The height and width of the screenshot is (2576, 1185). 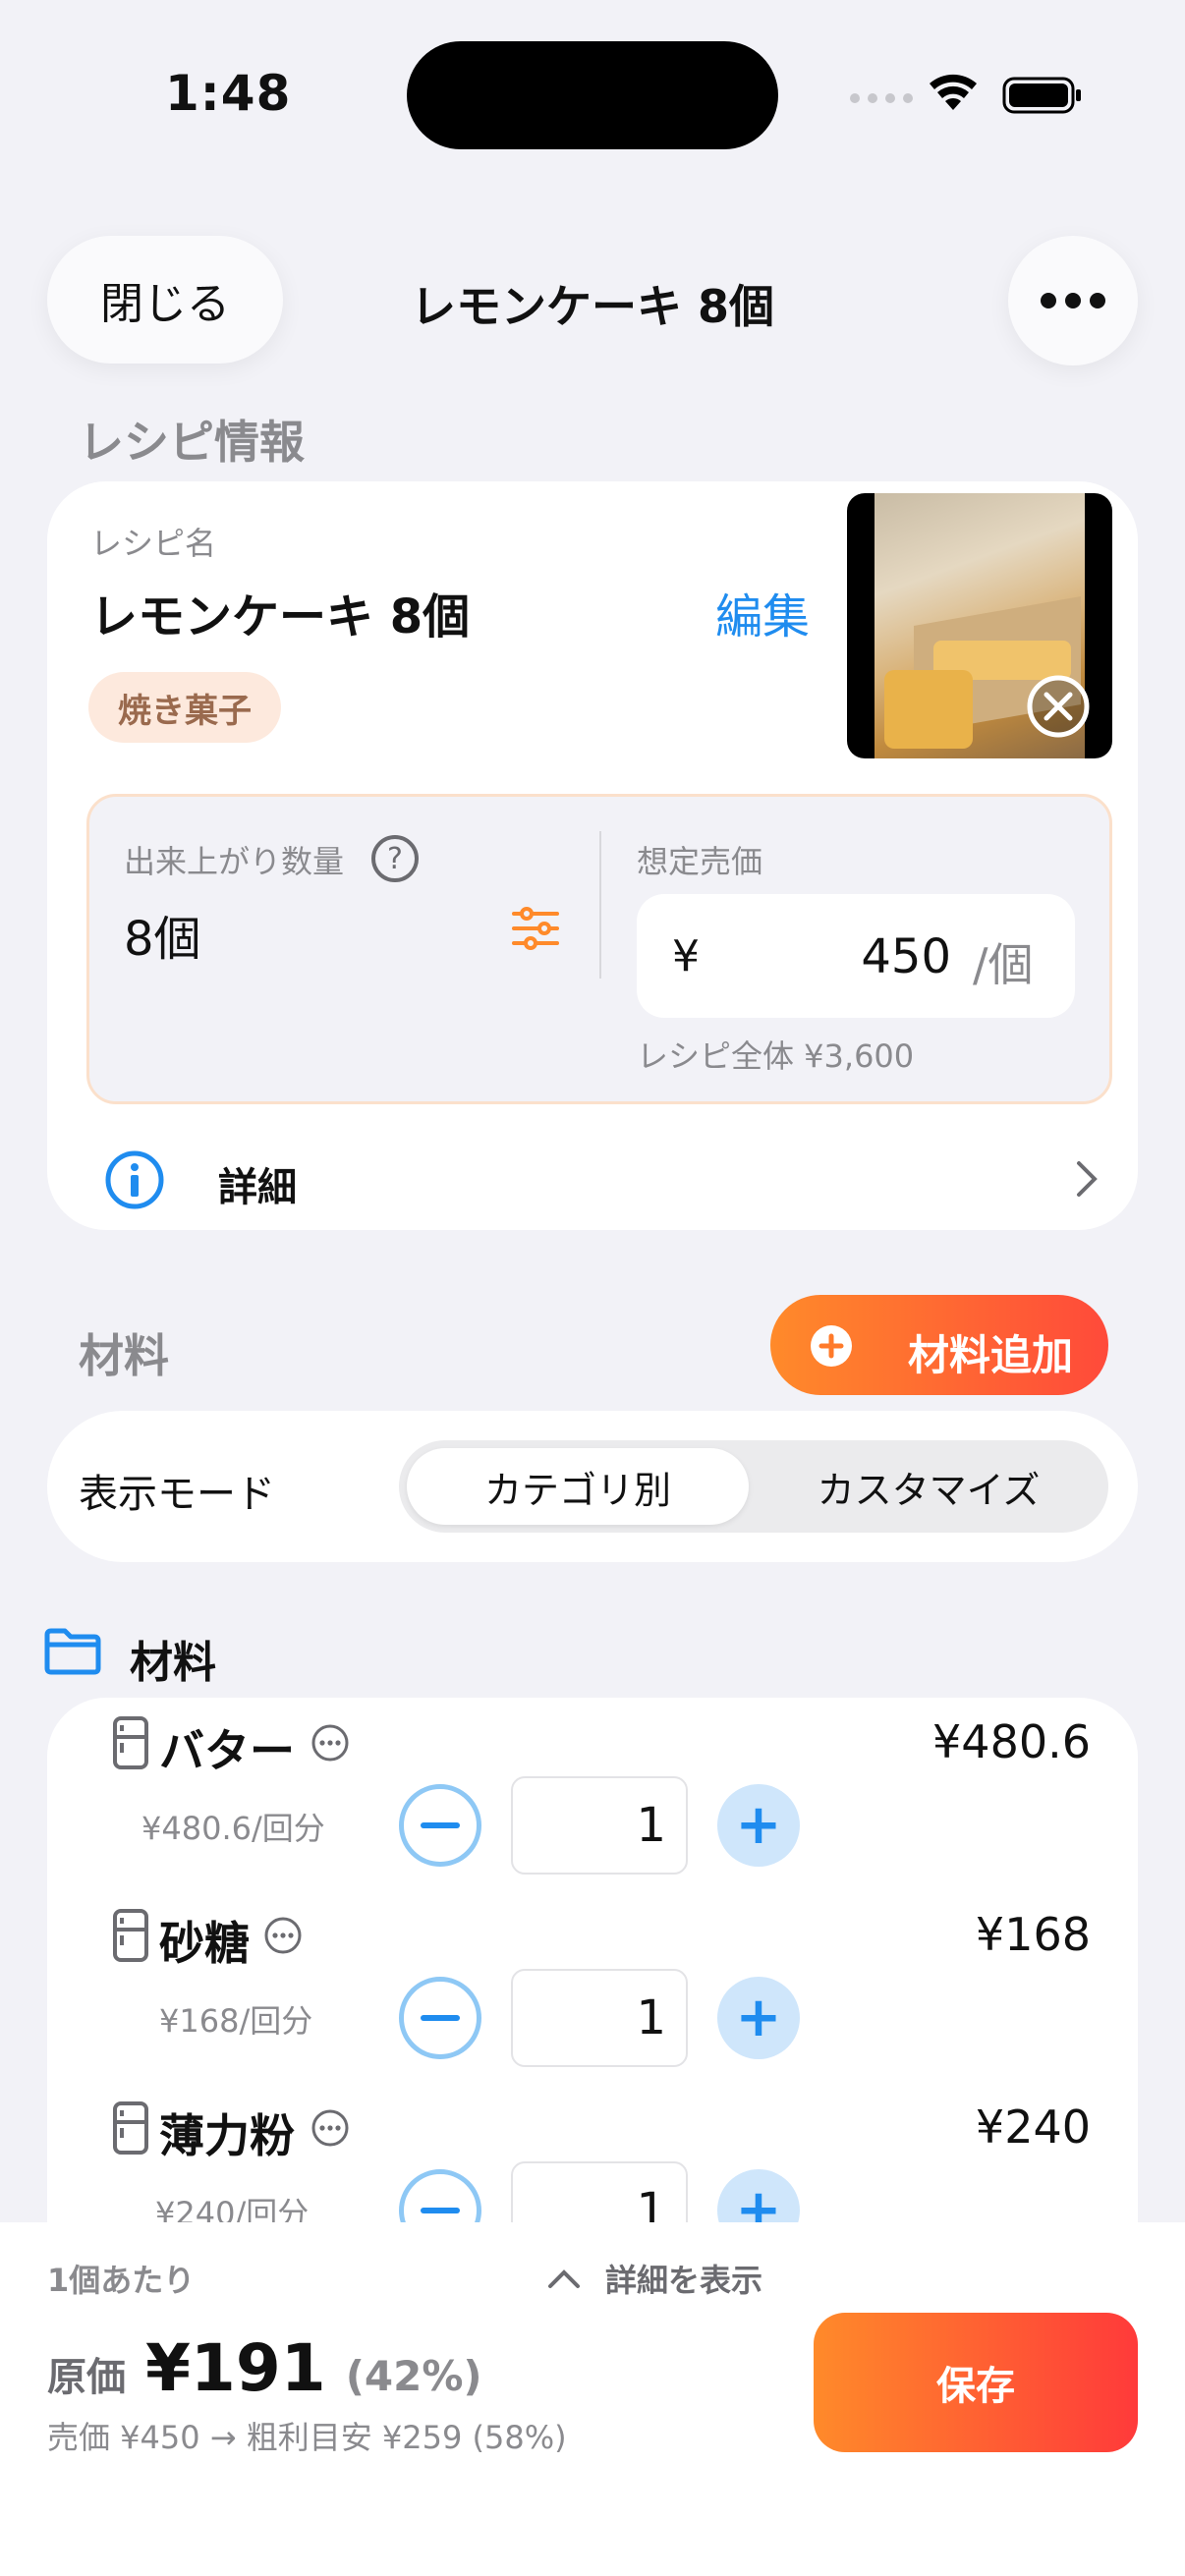 What do you see at coordinates (954, 92) in the screenshot?
I see `wifi-icon` at bounding box center [954, 92].